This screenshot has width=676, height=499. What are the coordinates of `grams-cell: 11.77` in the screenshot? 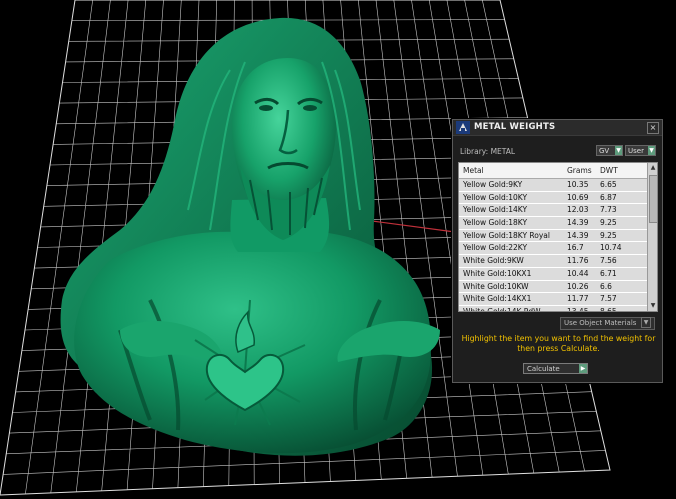 It's located at (578, 299).